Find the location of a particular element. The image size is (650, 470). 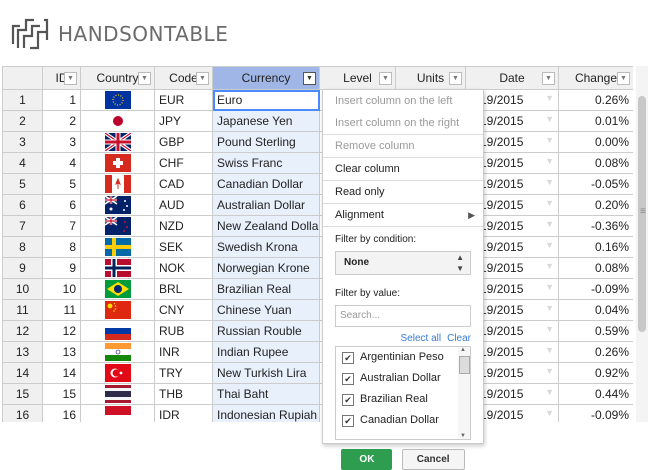

cell-change: 0.16% is located at coordinates (595, 247).